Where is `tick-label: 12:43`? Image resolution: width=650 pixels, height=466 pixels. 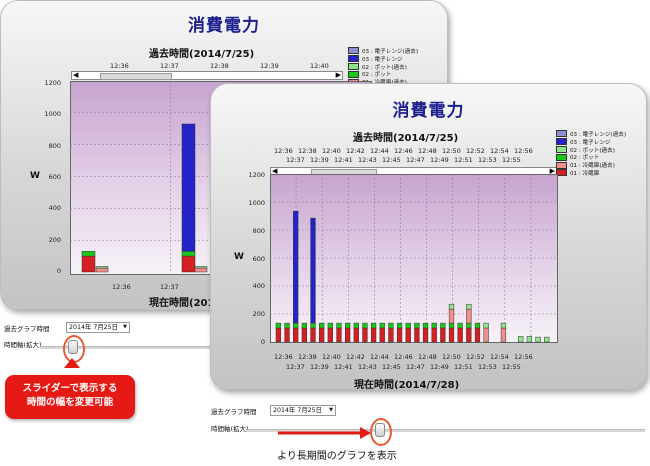 tick-label: 12:43 is located at coordinates (367, 367).